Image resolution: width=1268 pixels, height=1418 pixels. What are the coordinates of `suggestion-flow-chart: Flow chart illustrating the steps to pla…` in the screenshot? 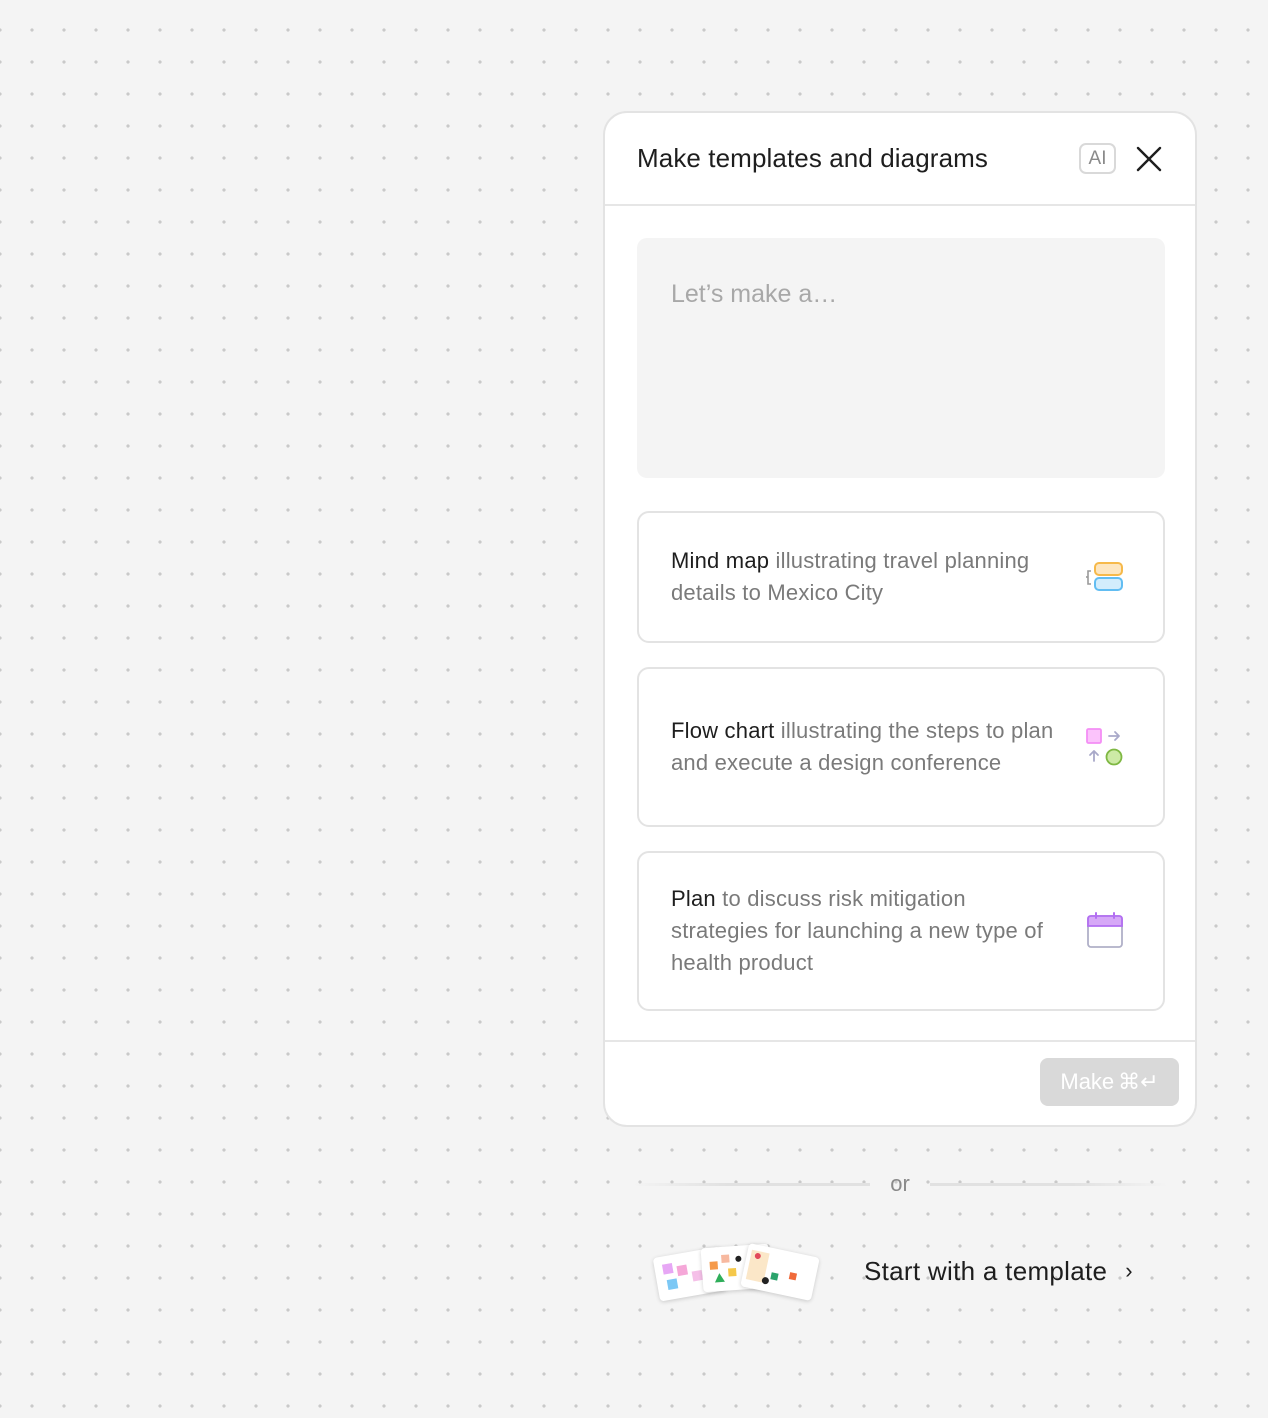 It's located at (901, 747).